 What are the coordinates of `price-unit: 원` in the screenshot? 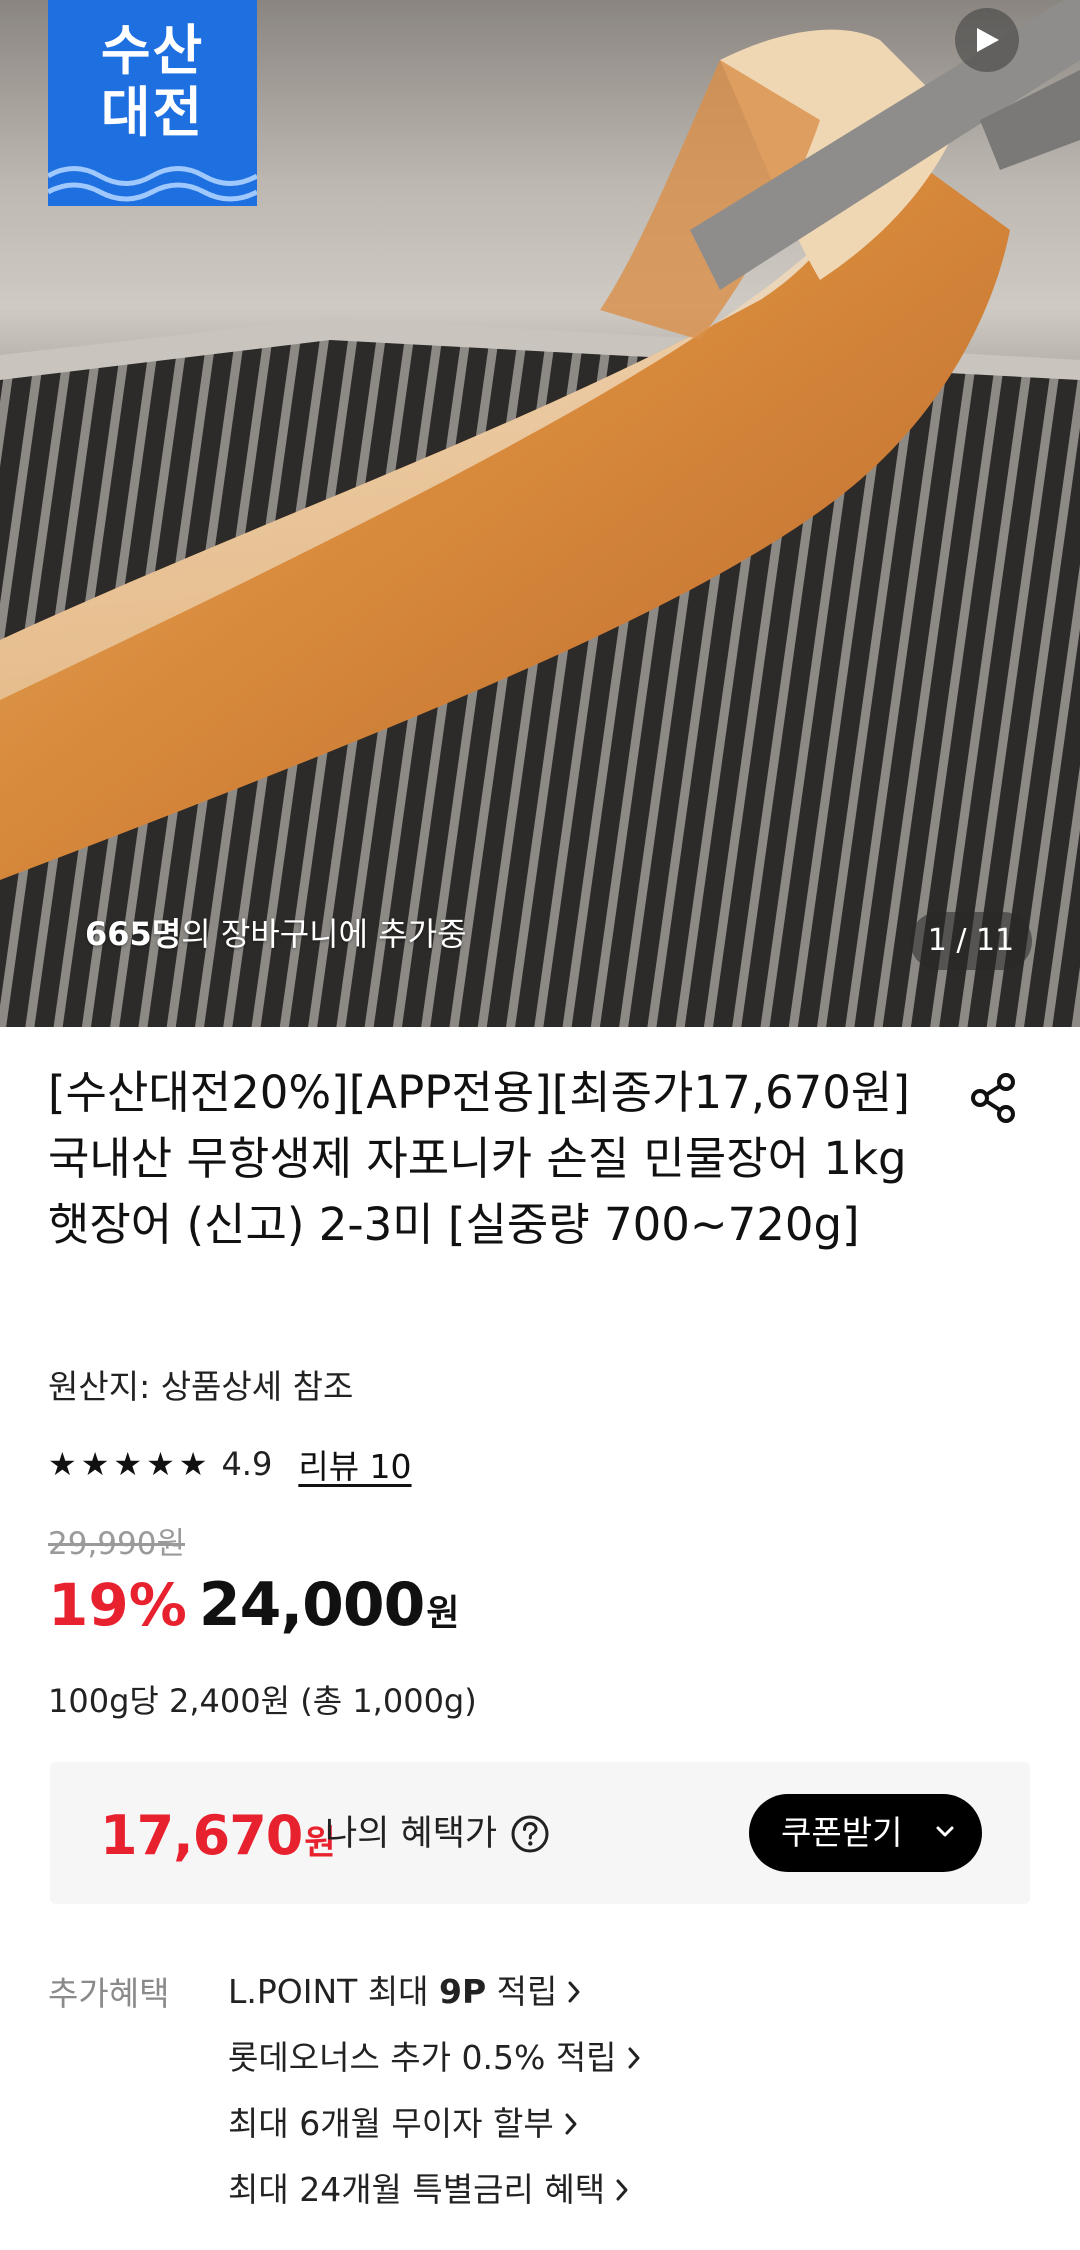 It's located at (443, 1613).